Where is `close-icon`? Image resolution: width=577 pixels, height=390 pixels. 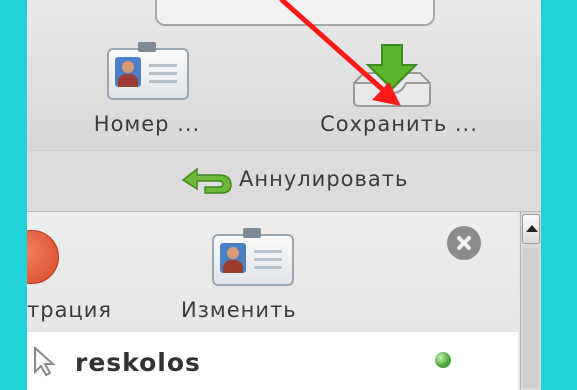 close-icon is located at coordinates (464, 243).